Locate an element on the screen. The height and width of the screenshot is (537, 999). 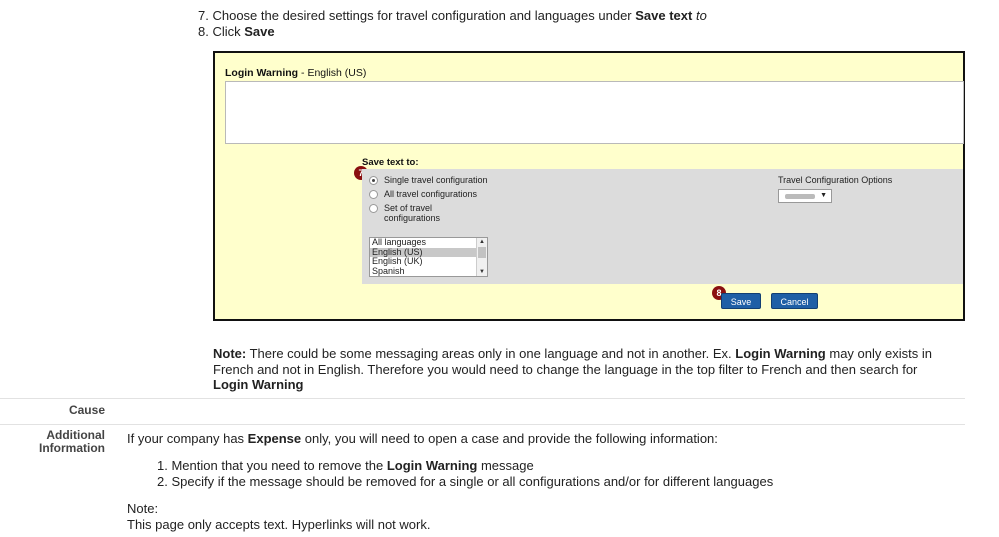
radio-label: Single travel configuration is located at coordinates (436, 180).